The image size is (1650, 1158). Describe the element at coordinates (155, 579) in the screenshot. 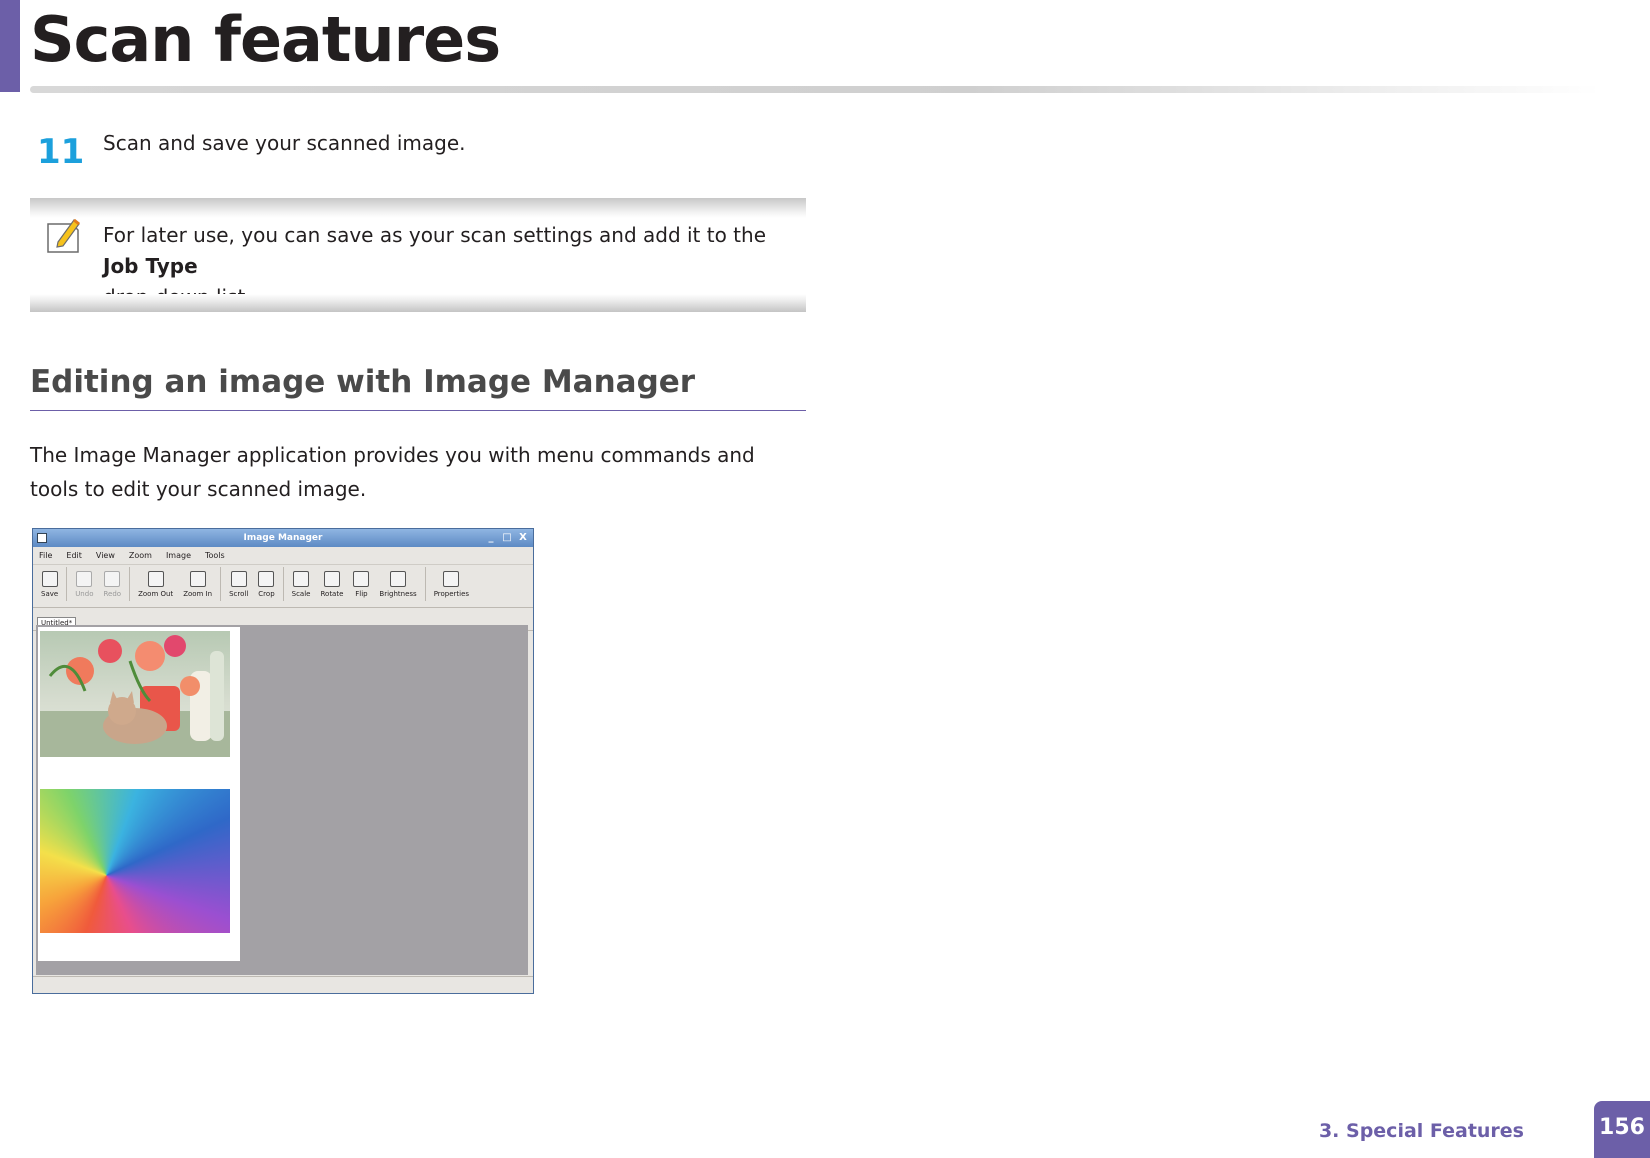

I see `zoom-out-icon` at that location.